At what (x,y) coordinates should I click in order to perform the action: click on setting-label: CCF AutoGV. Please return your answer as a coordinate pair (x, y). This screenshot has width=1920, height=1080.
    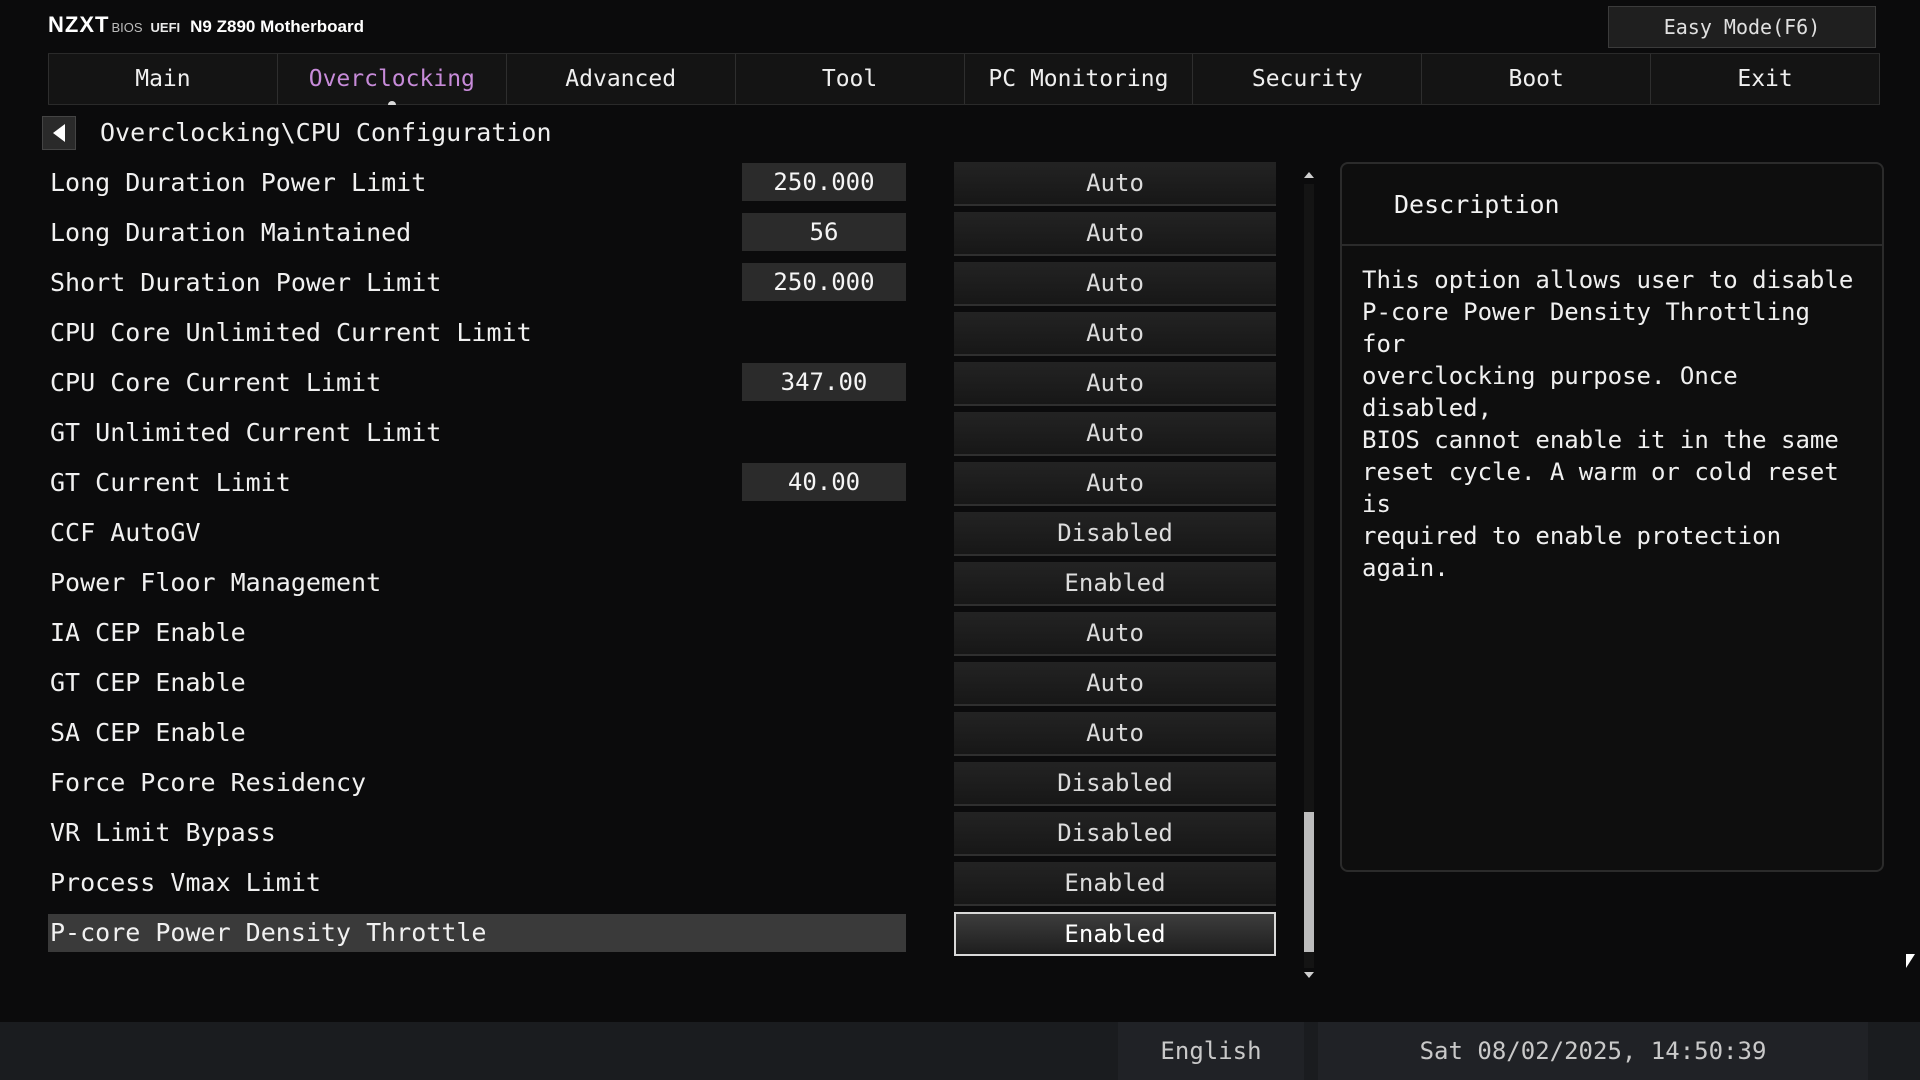
    Looking at the image, I should click on (125, 532).